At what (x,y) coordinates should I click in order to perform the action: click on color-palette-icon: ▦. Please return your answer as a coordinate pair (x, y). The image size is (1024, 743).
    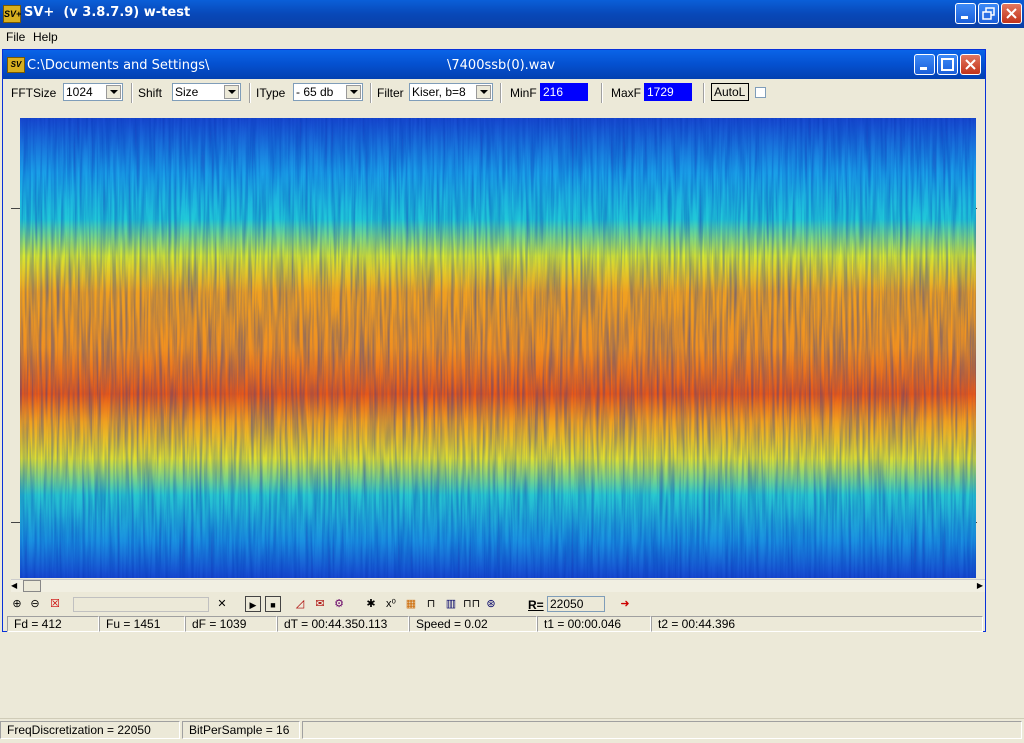
    Looking at the image, I should click on (411, 604).